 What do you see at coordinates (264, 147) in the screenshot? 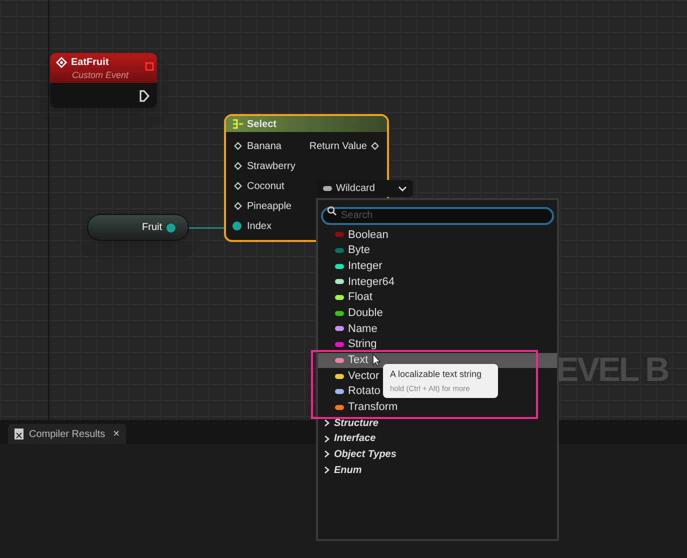
I see `pin-label: Banana` at bounding box center [264, 147].